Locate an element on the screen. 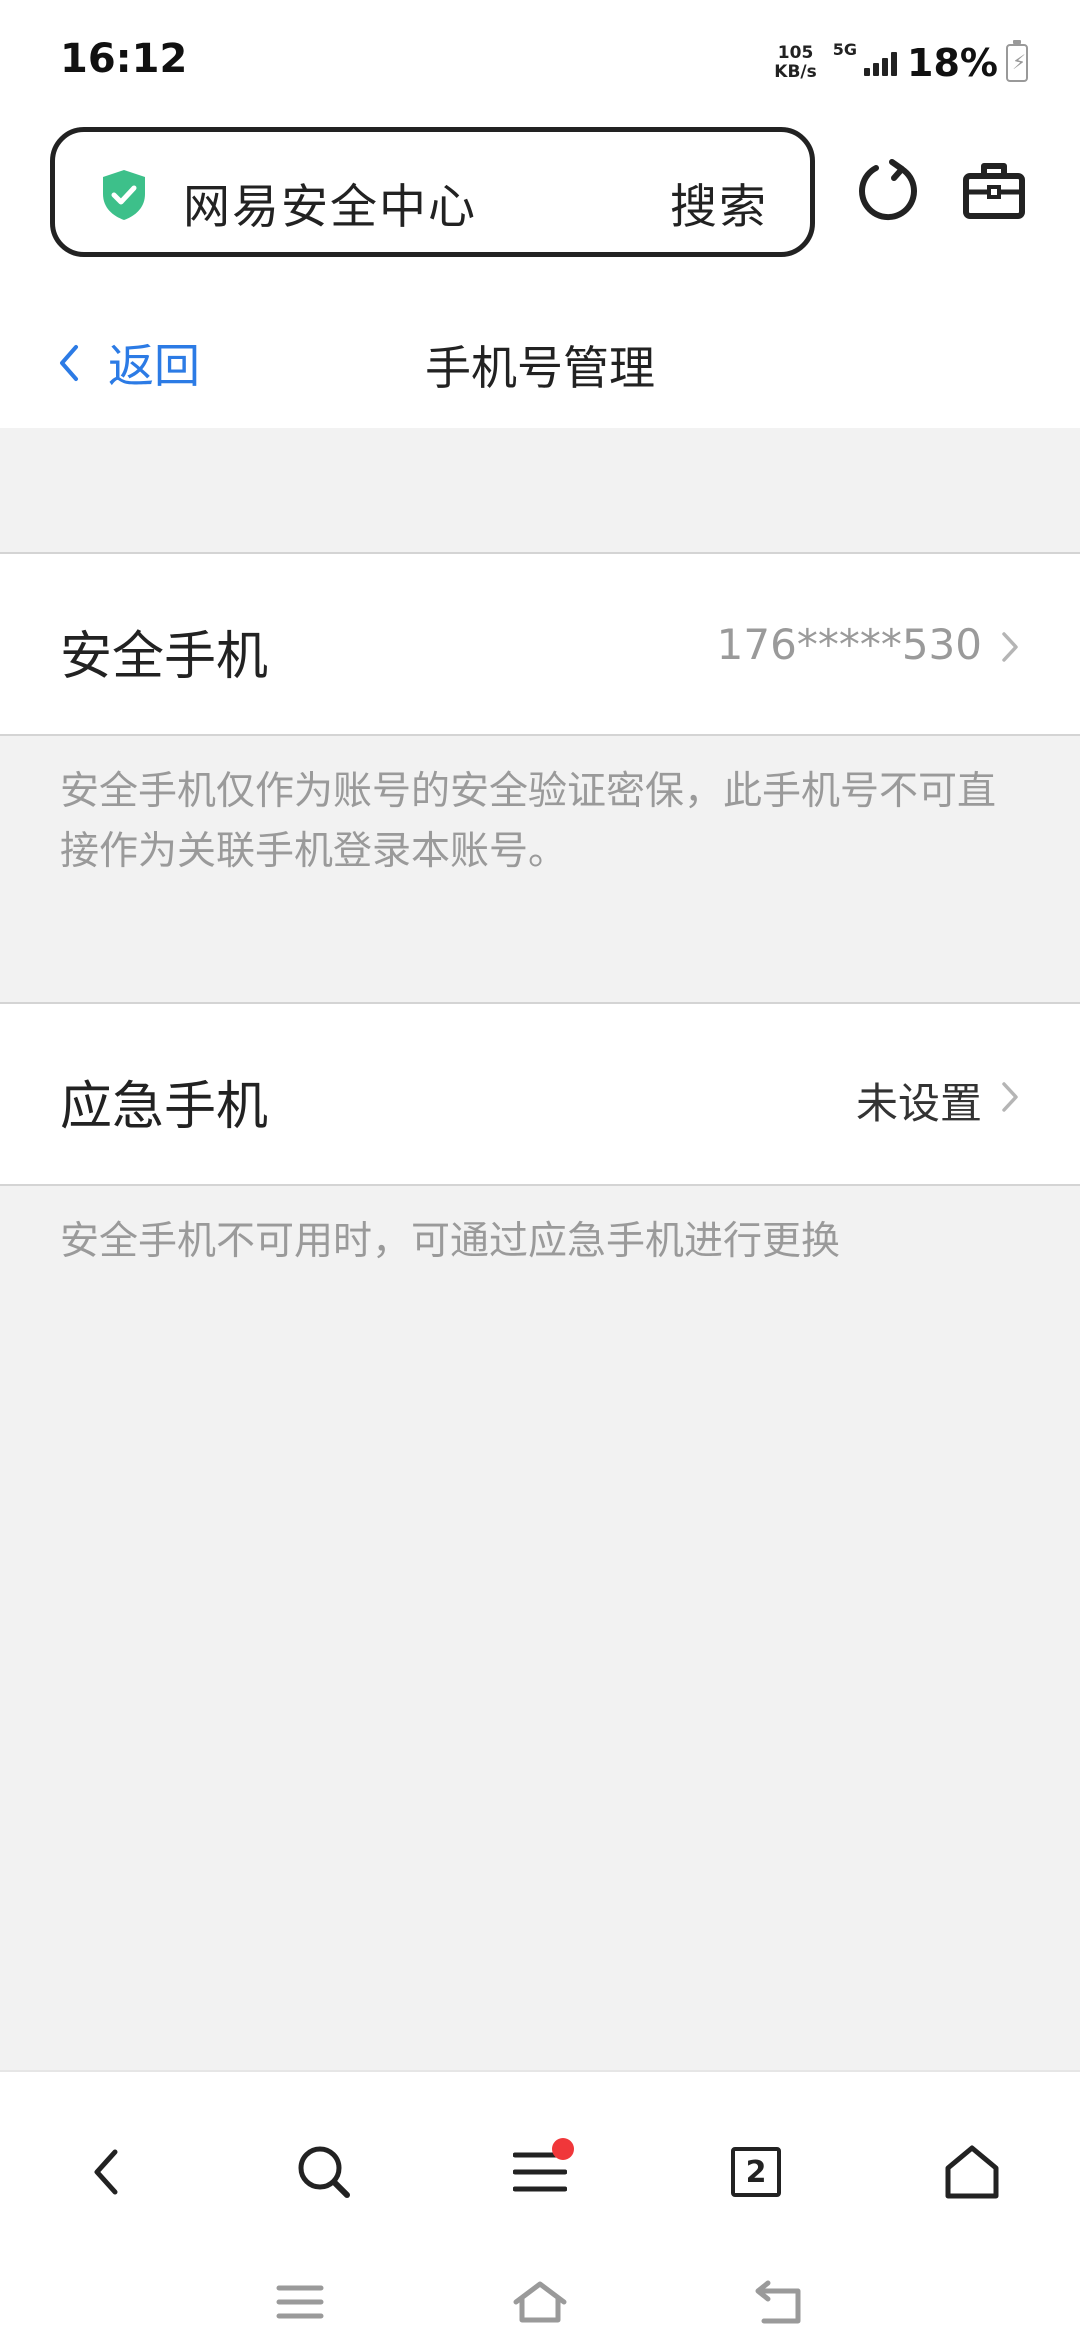 This screenshot has width=1080, height=2344. tabs-button: 2 is located at coordinates (756, 2172).